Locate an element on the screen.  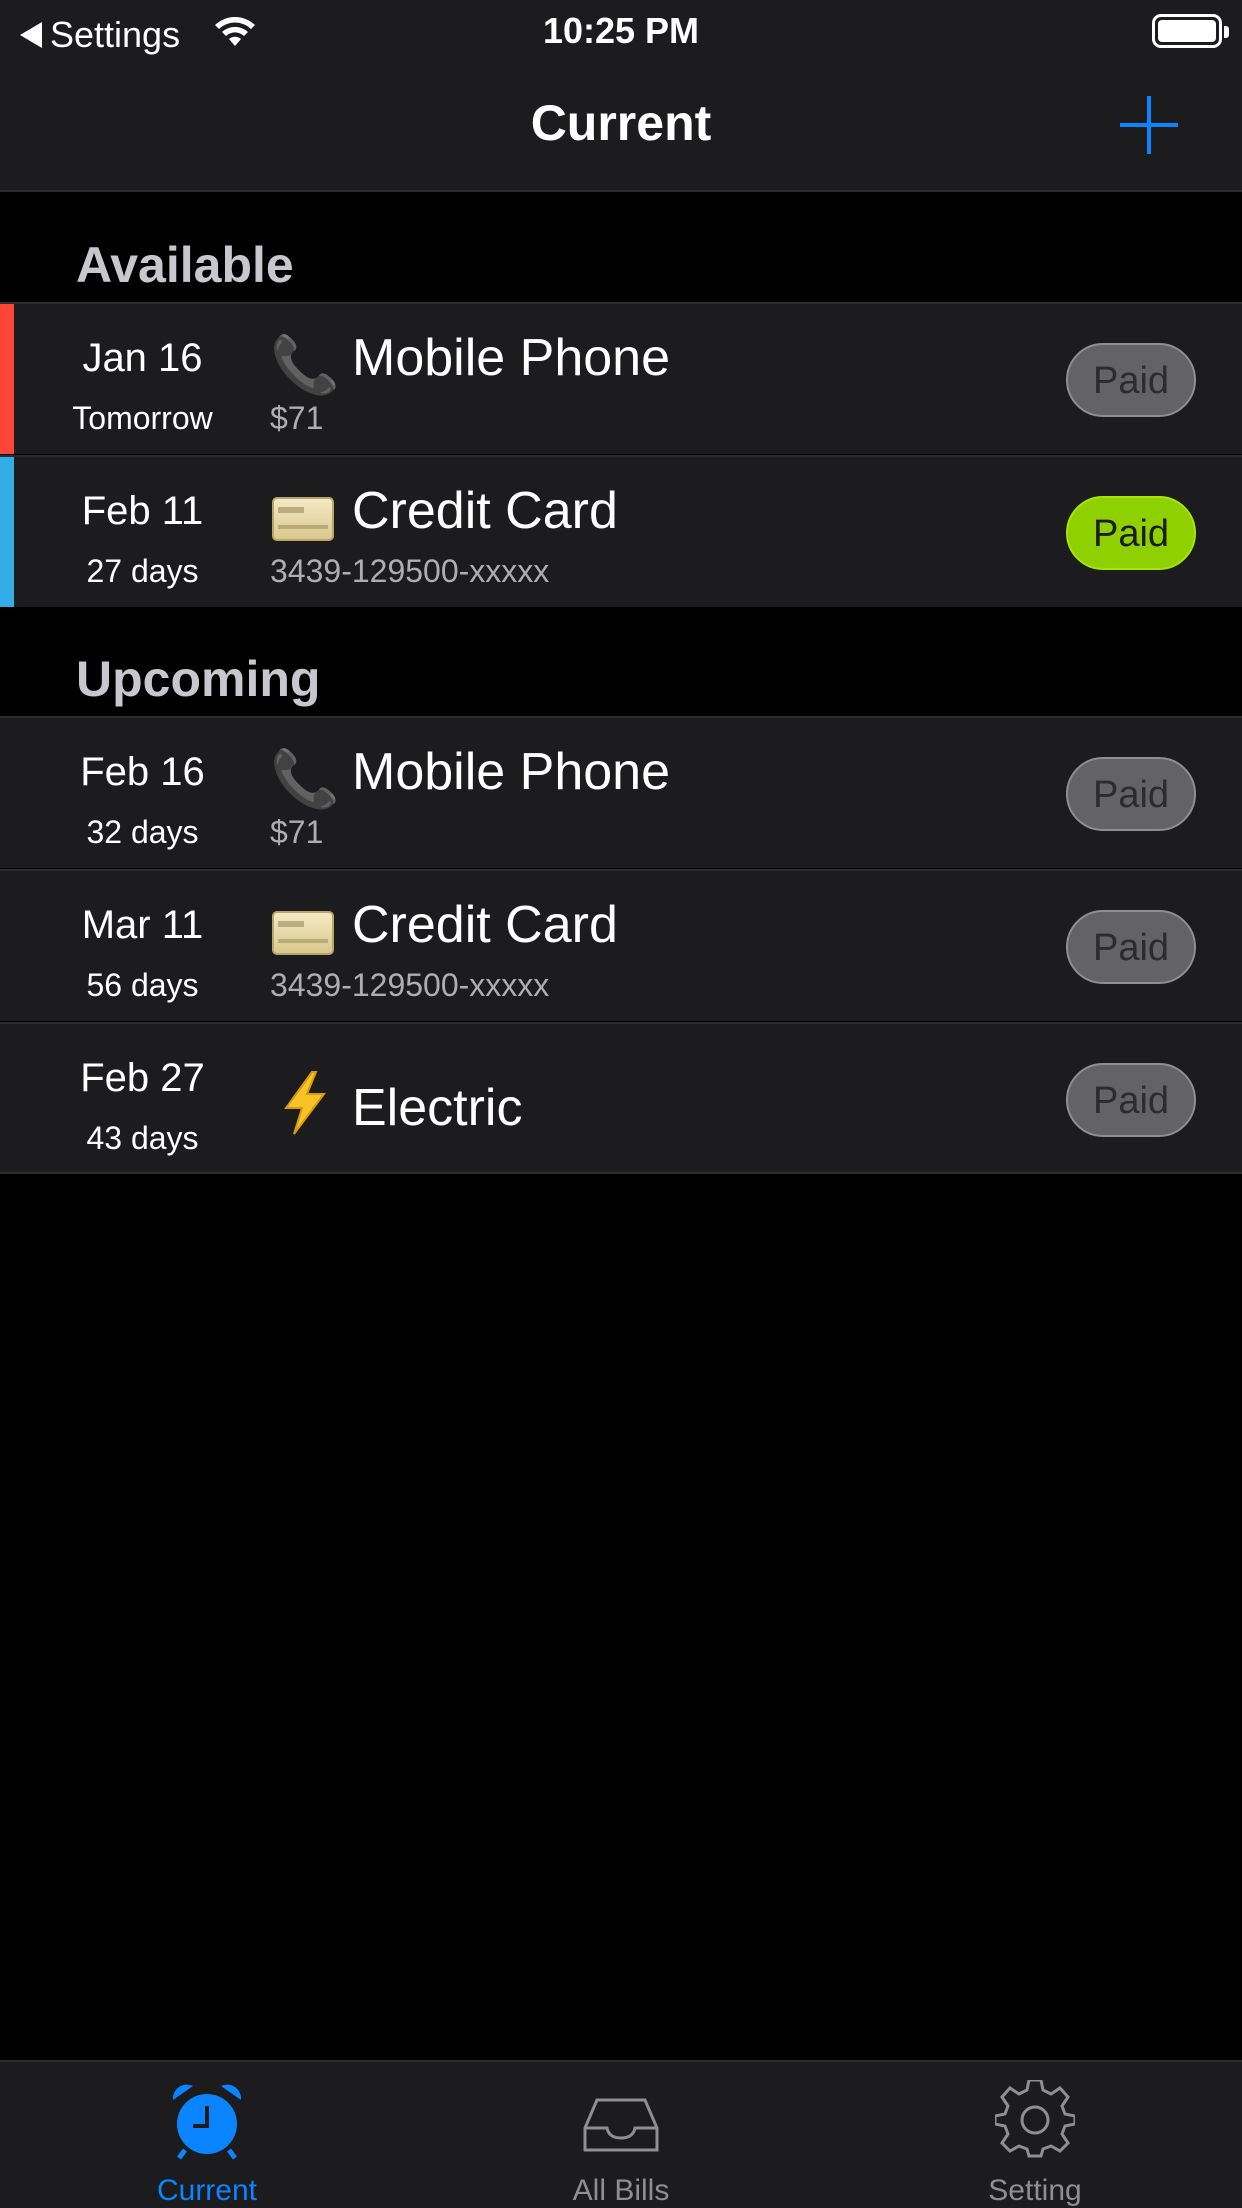
due-date: Feb 16 is located at coordinates (142, 772).